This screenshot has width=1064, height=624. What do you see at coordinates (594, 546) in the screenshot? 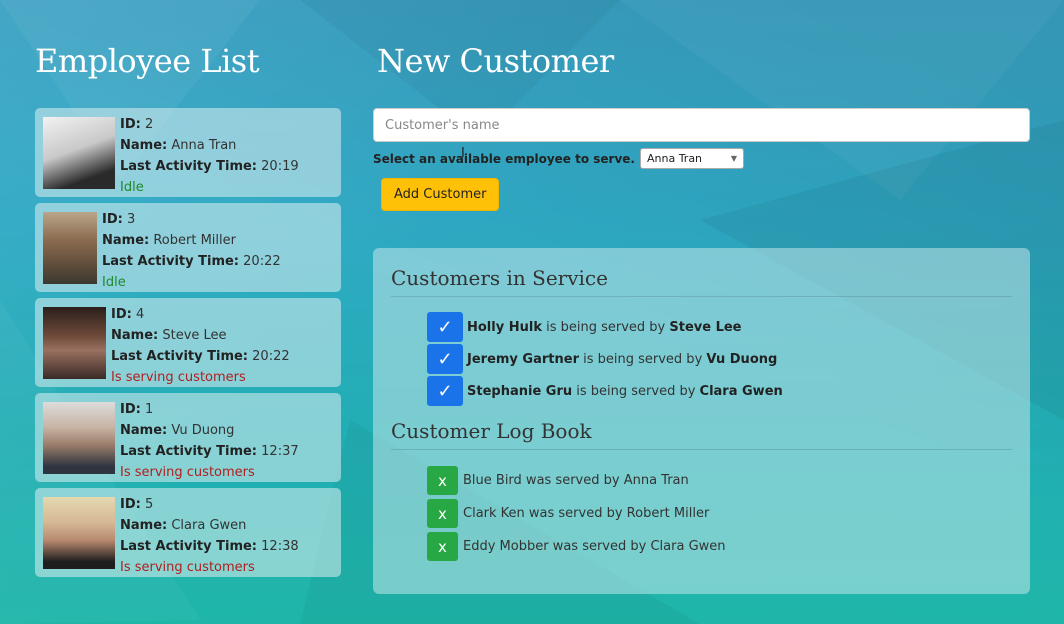
I see `log-entry-text: Eddy Mobber was served by Clara Gwen` at bounding box center [594, 546].